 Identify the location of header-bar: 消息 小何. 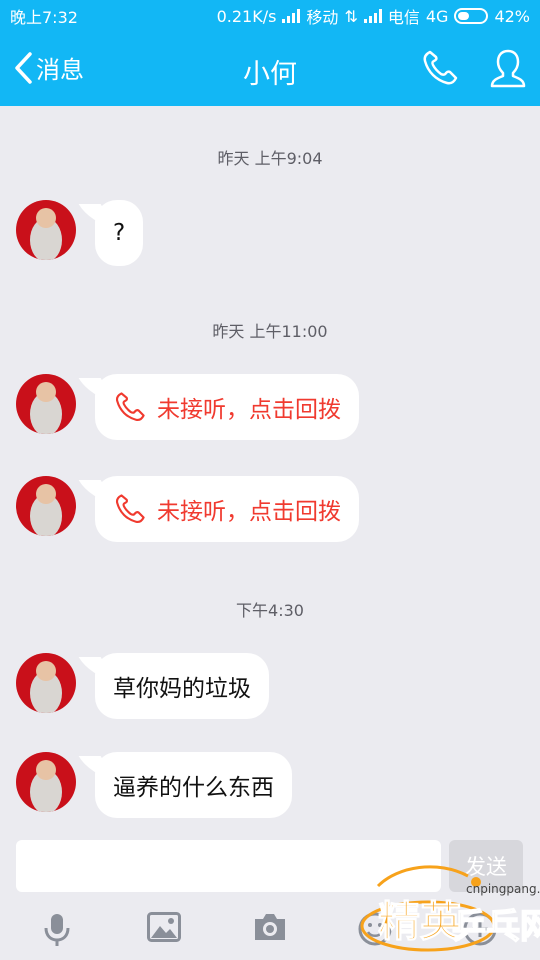
(270, 69).